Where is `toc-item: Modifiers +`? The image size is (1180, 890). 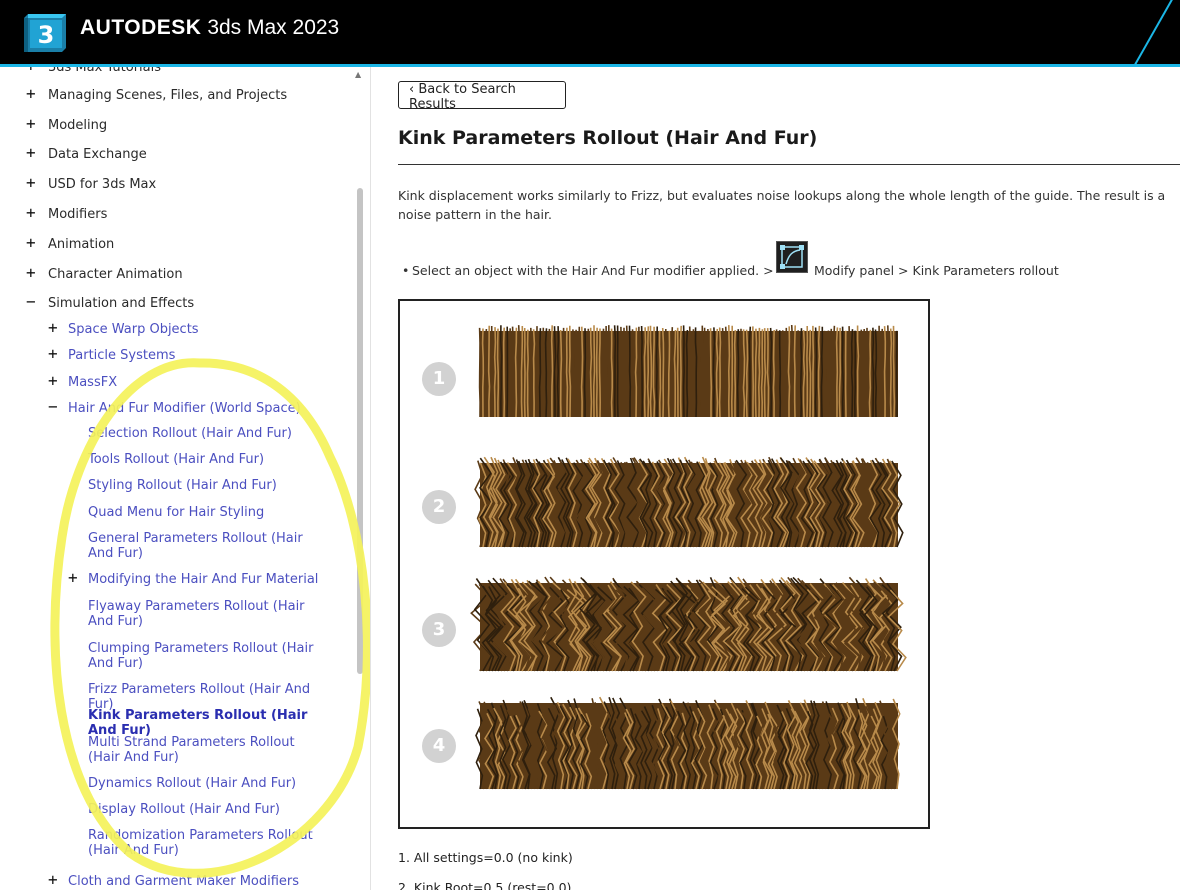 toc-item: Modifiers + is located at coordinates (67, 214).